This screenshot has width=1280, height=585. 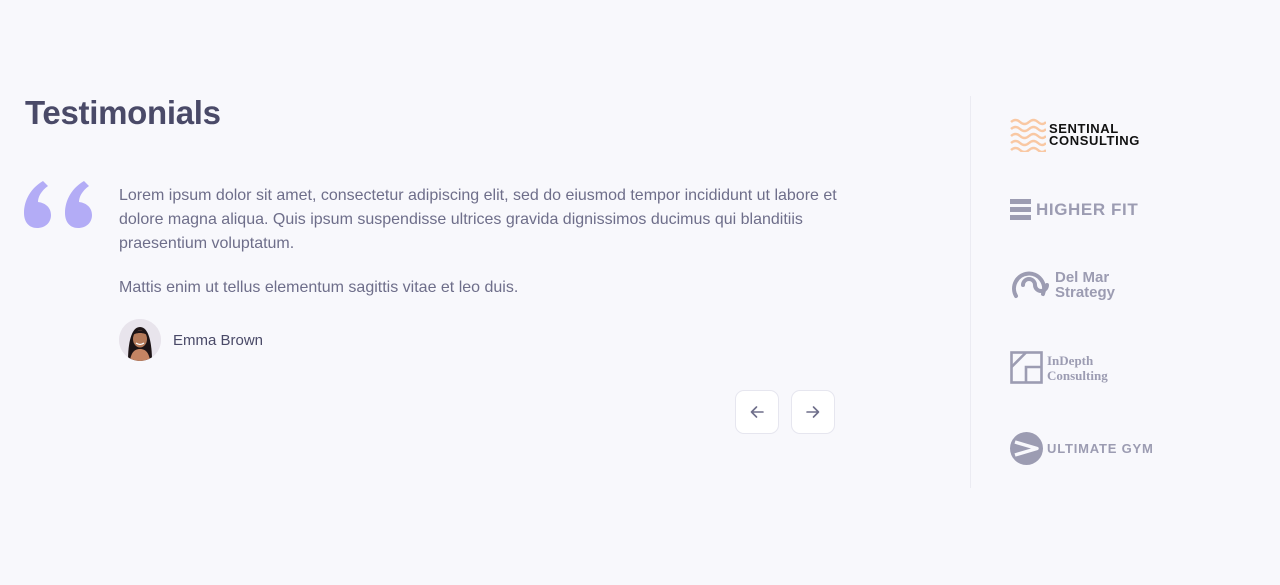 I want to click on circle-arrow-icon, so click(x=1026, y=448).